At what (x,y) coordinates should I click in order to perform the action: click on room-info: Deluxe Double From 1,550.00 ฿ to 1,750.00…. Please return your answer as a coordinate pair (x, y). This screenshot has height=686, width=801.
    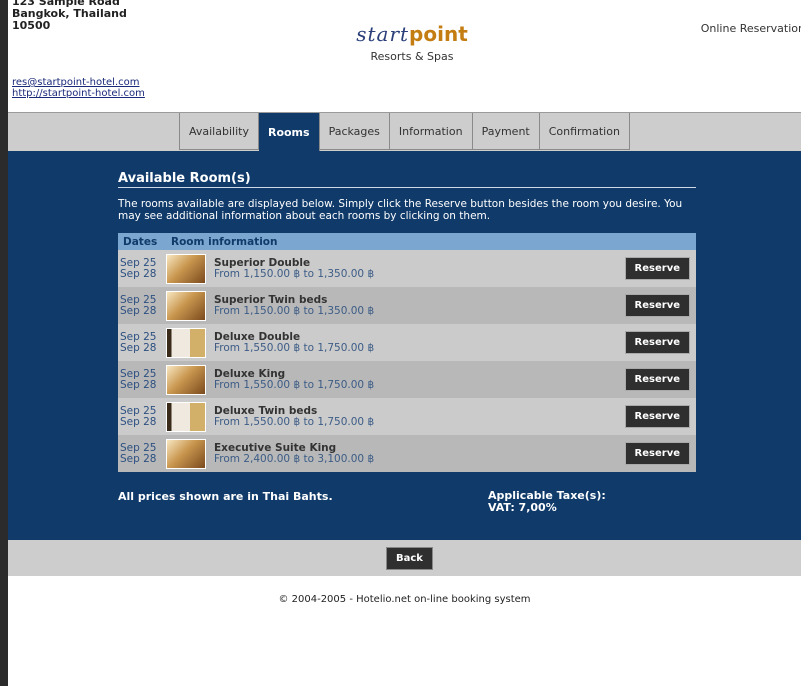
    Looking at the image, I should click on (409, 342).